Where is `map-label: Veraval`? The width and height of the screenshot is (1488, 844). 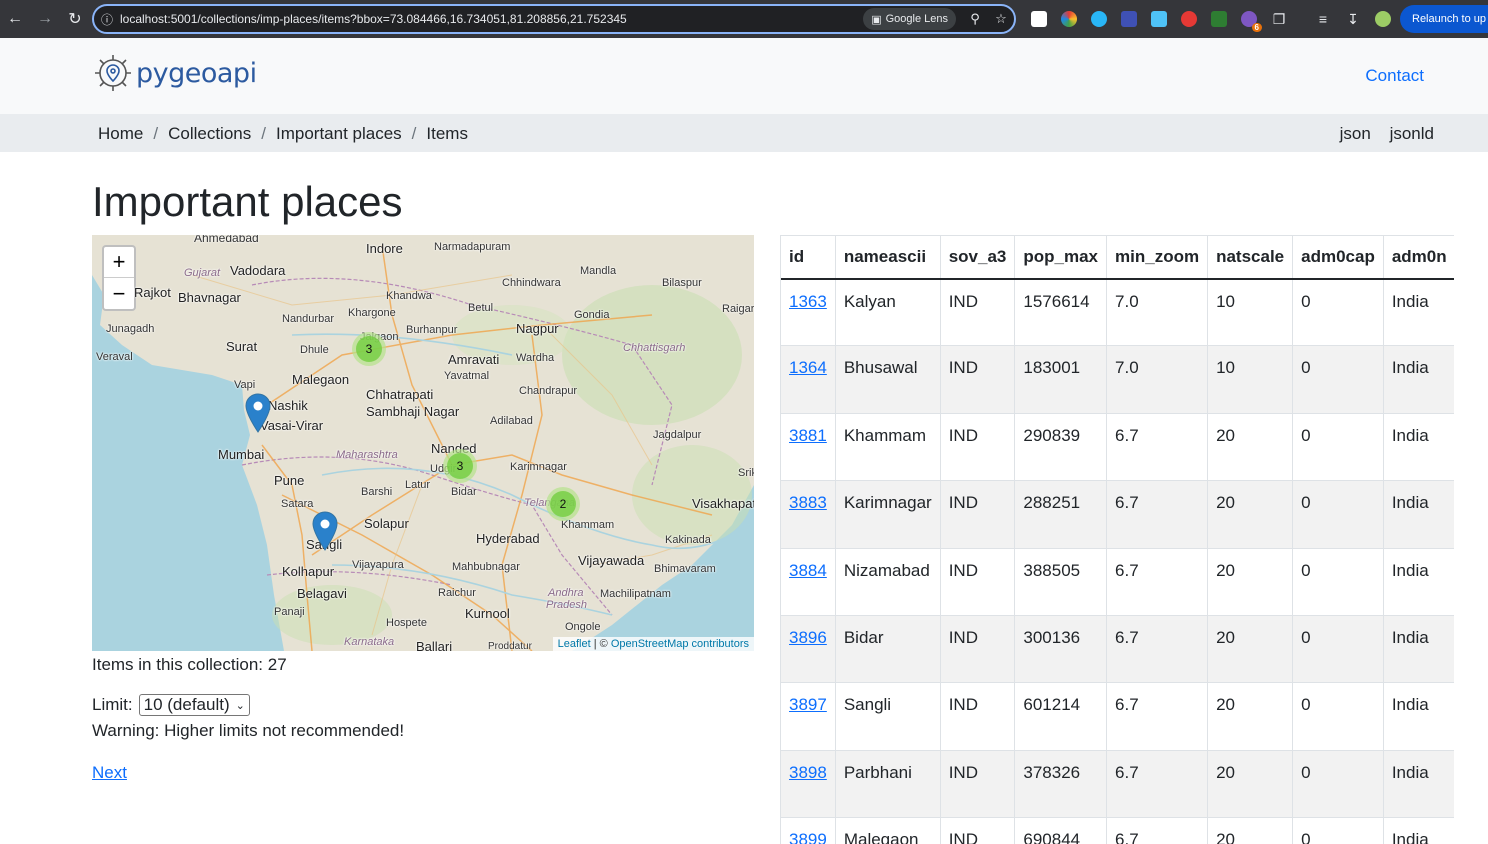
map-label: Veraval is located at coordinates (114, 357).